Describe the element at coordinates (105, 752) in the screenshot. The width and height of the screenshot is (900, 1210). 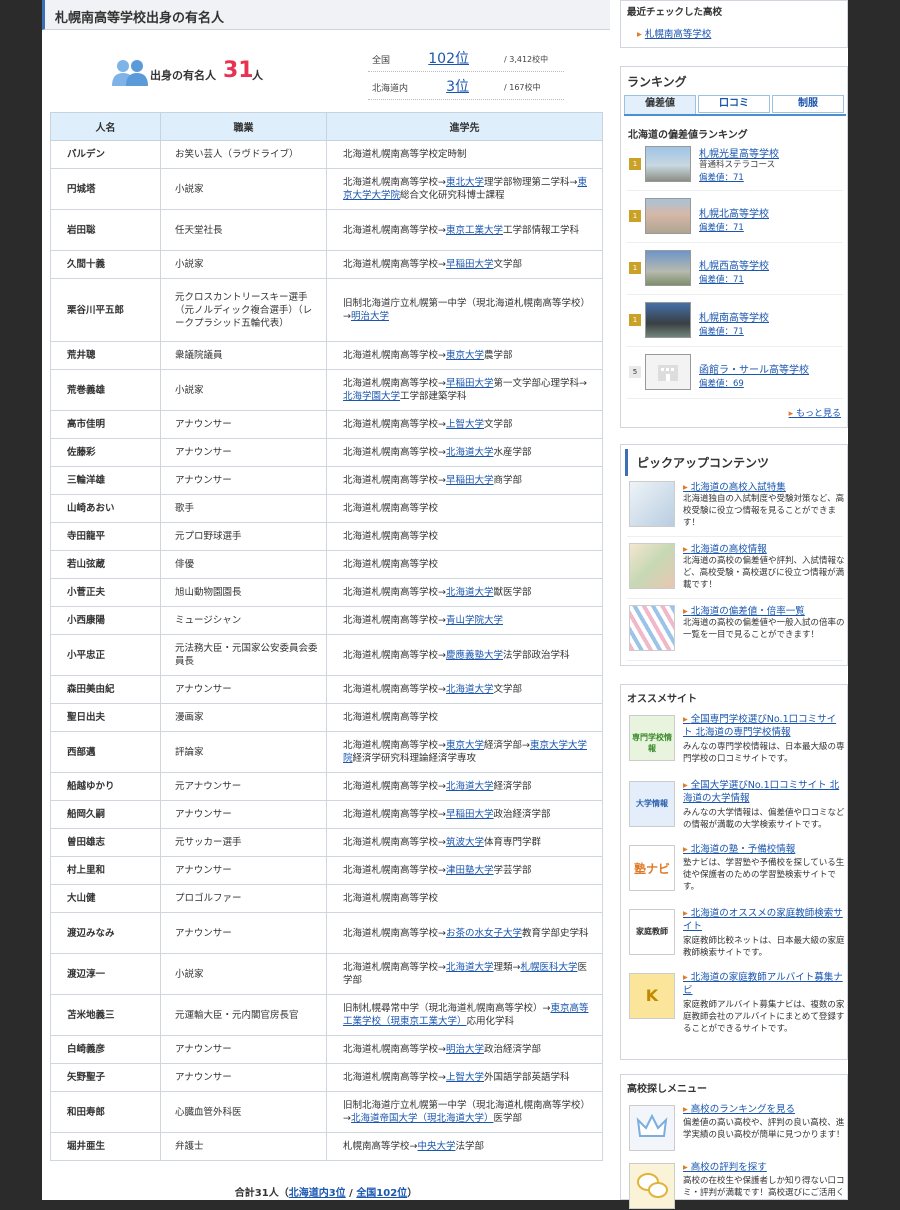
I see `person-name: 西部邁` at that location.